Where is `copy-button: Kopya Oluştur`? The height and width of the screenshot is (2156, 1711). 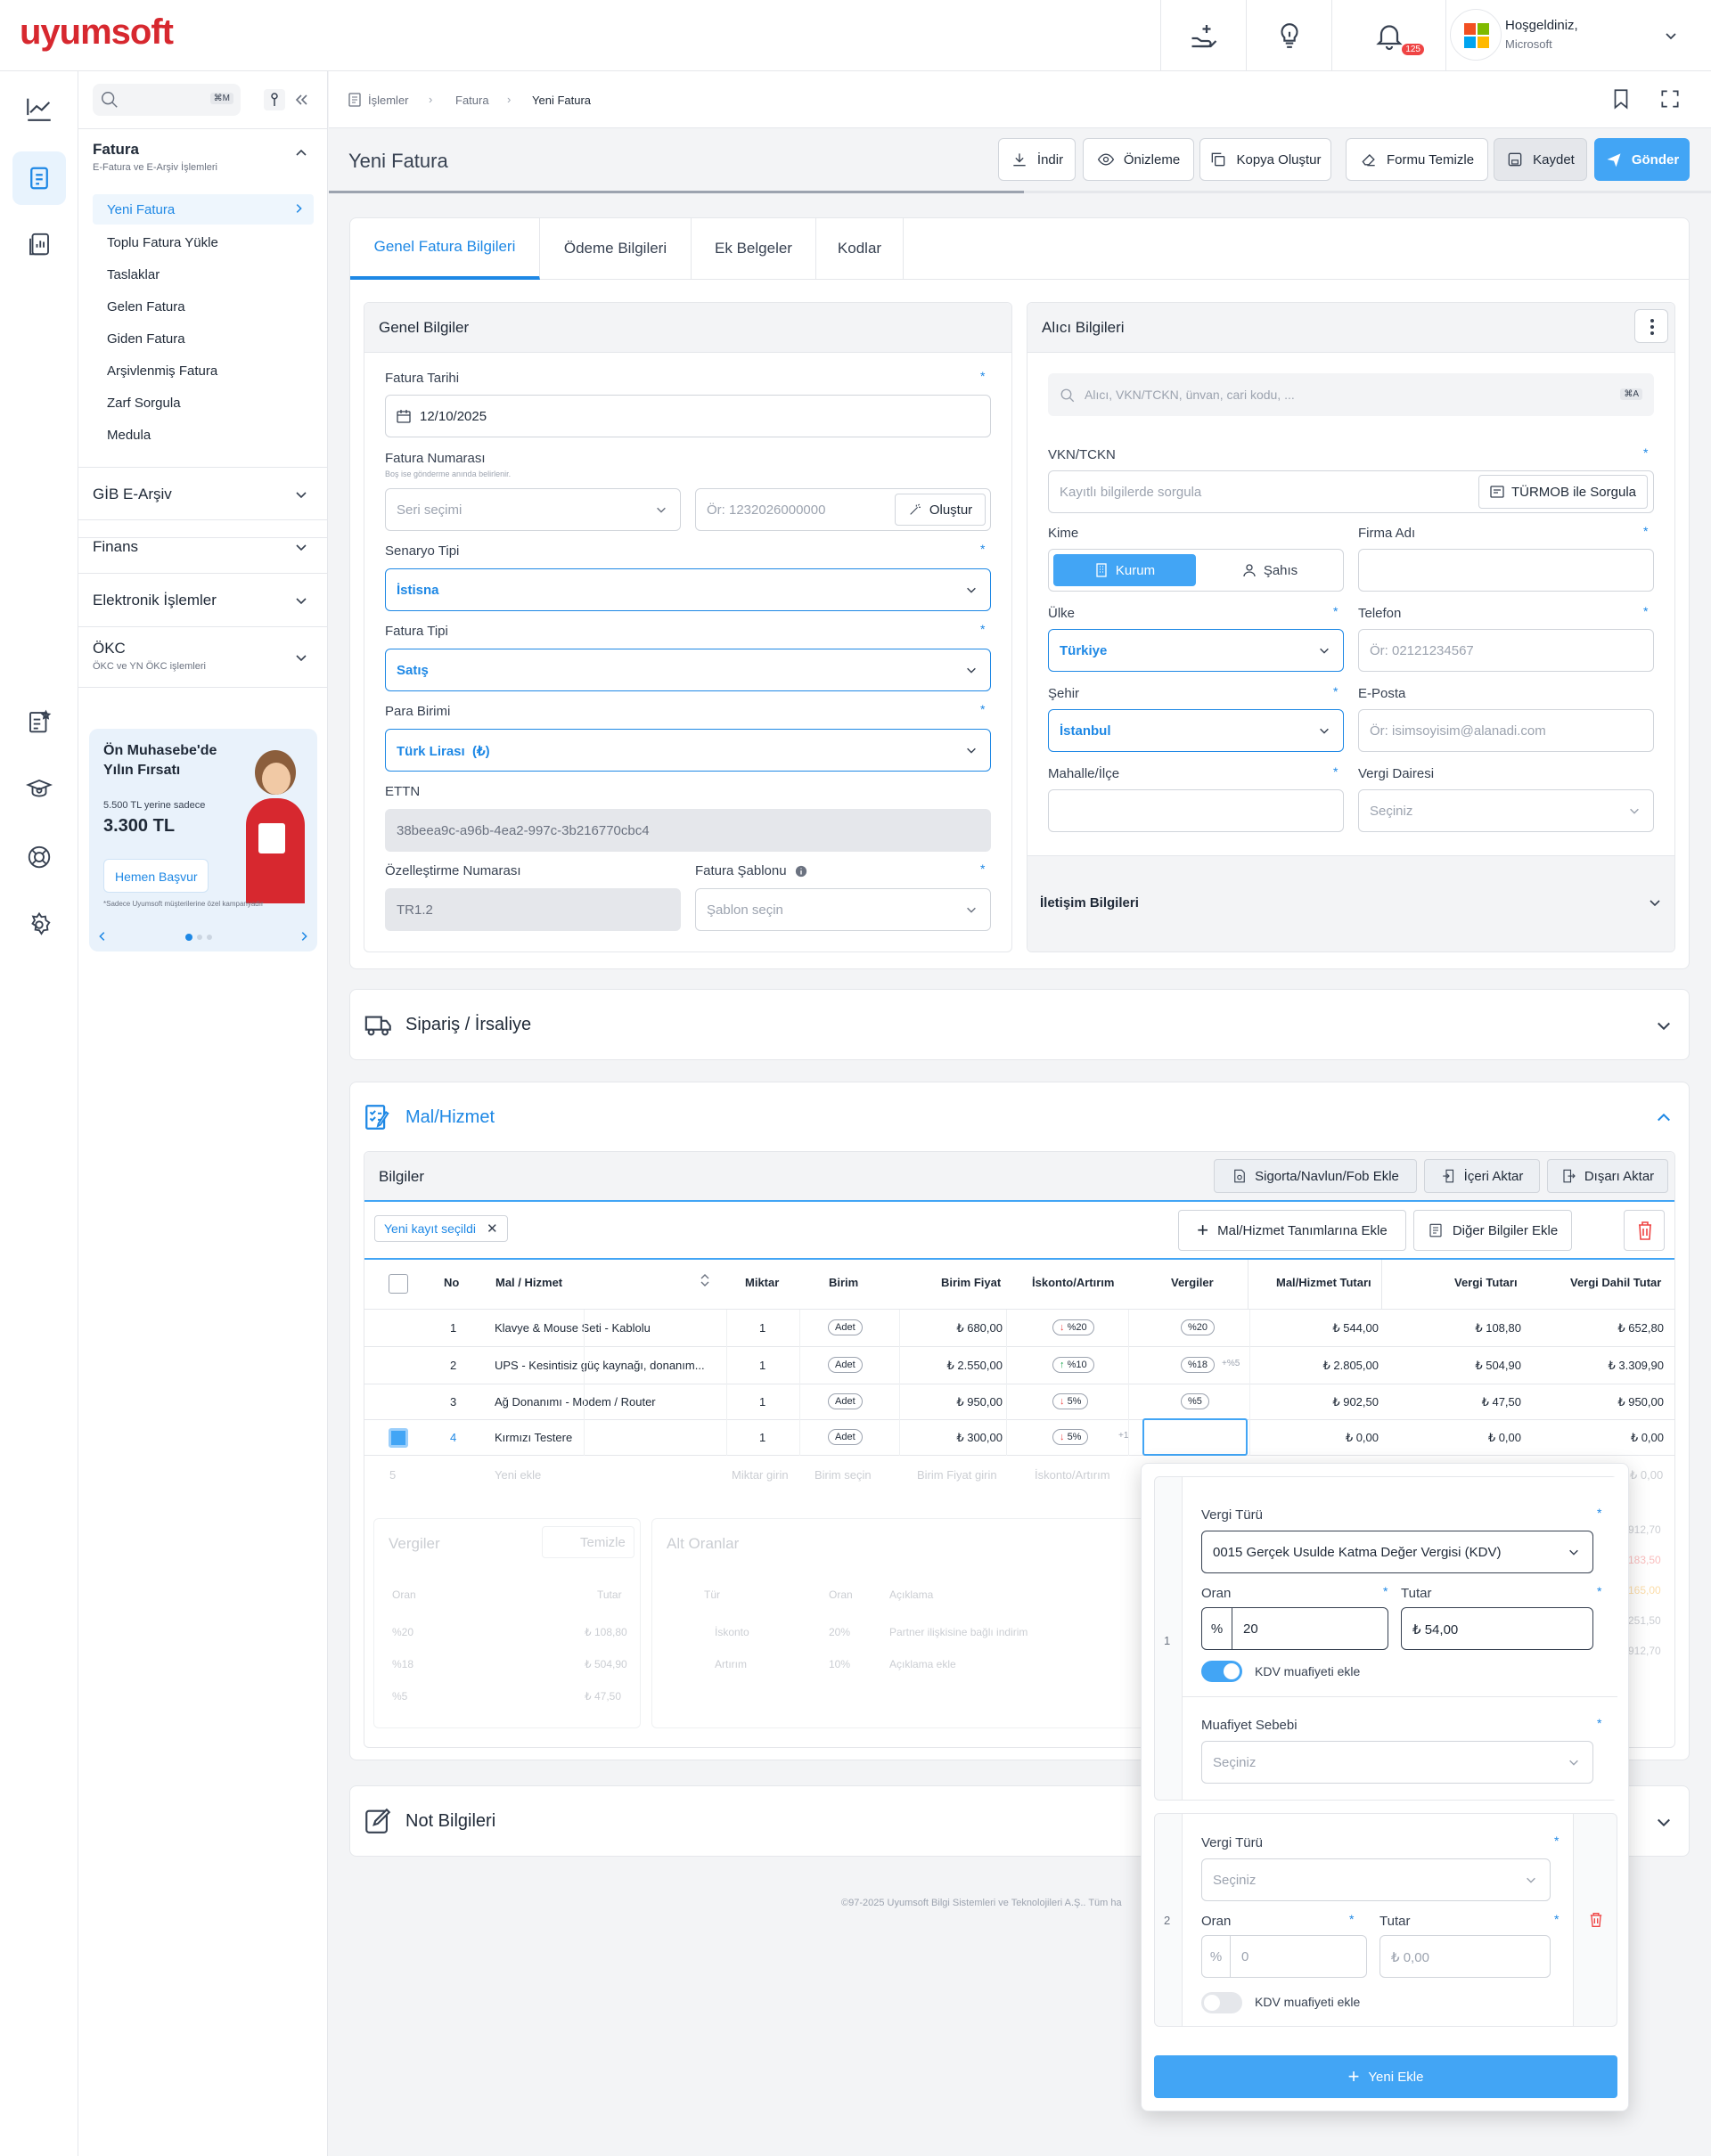 copy-button: Kopya Oluştur is located at coordinates (1265, 159).